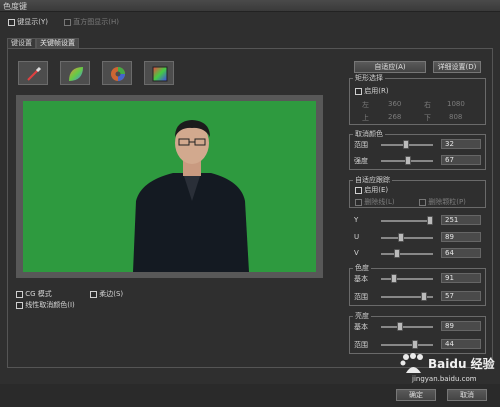 The width and height of the screenshot is (500, 407). Describe the element at coordinates (461, 237) in the screenshot. I see `u-input: 89` at that location.